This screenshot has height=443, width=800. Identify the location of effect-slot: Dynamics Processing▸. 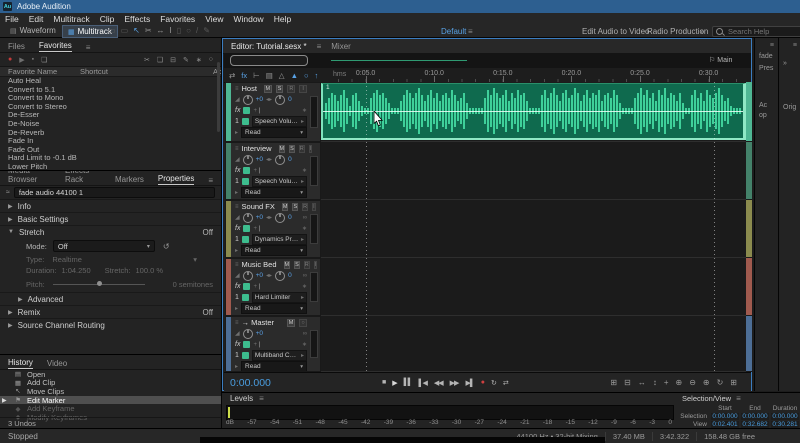
(279, 239).